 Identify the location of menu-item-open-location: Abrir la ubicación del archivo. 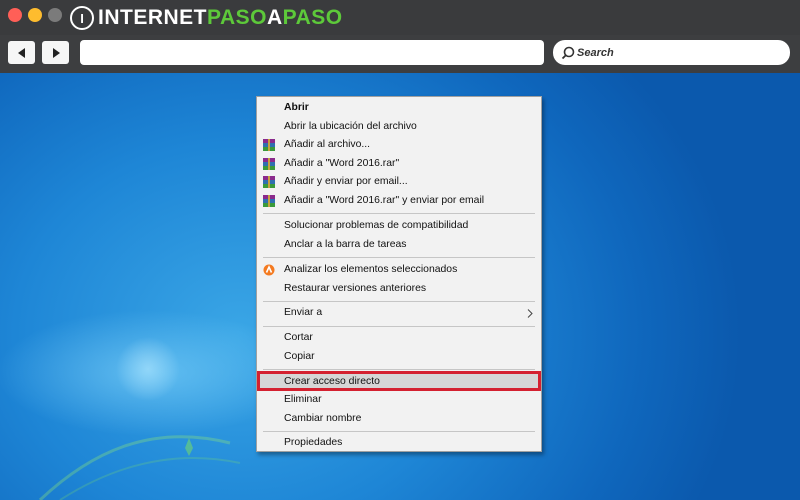
(399, 127).